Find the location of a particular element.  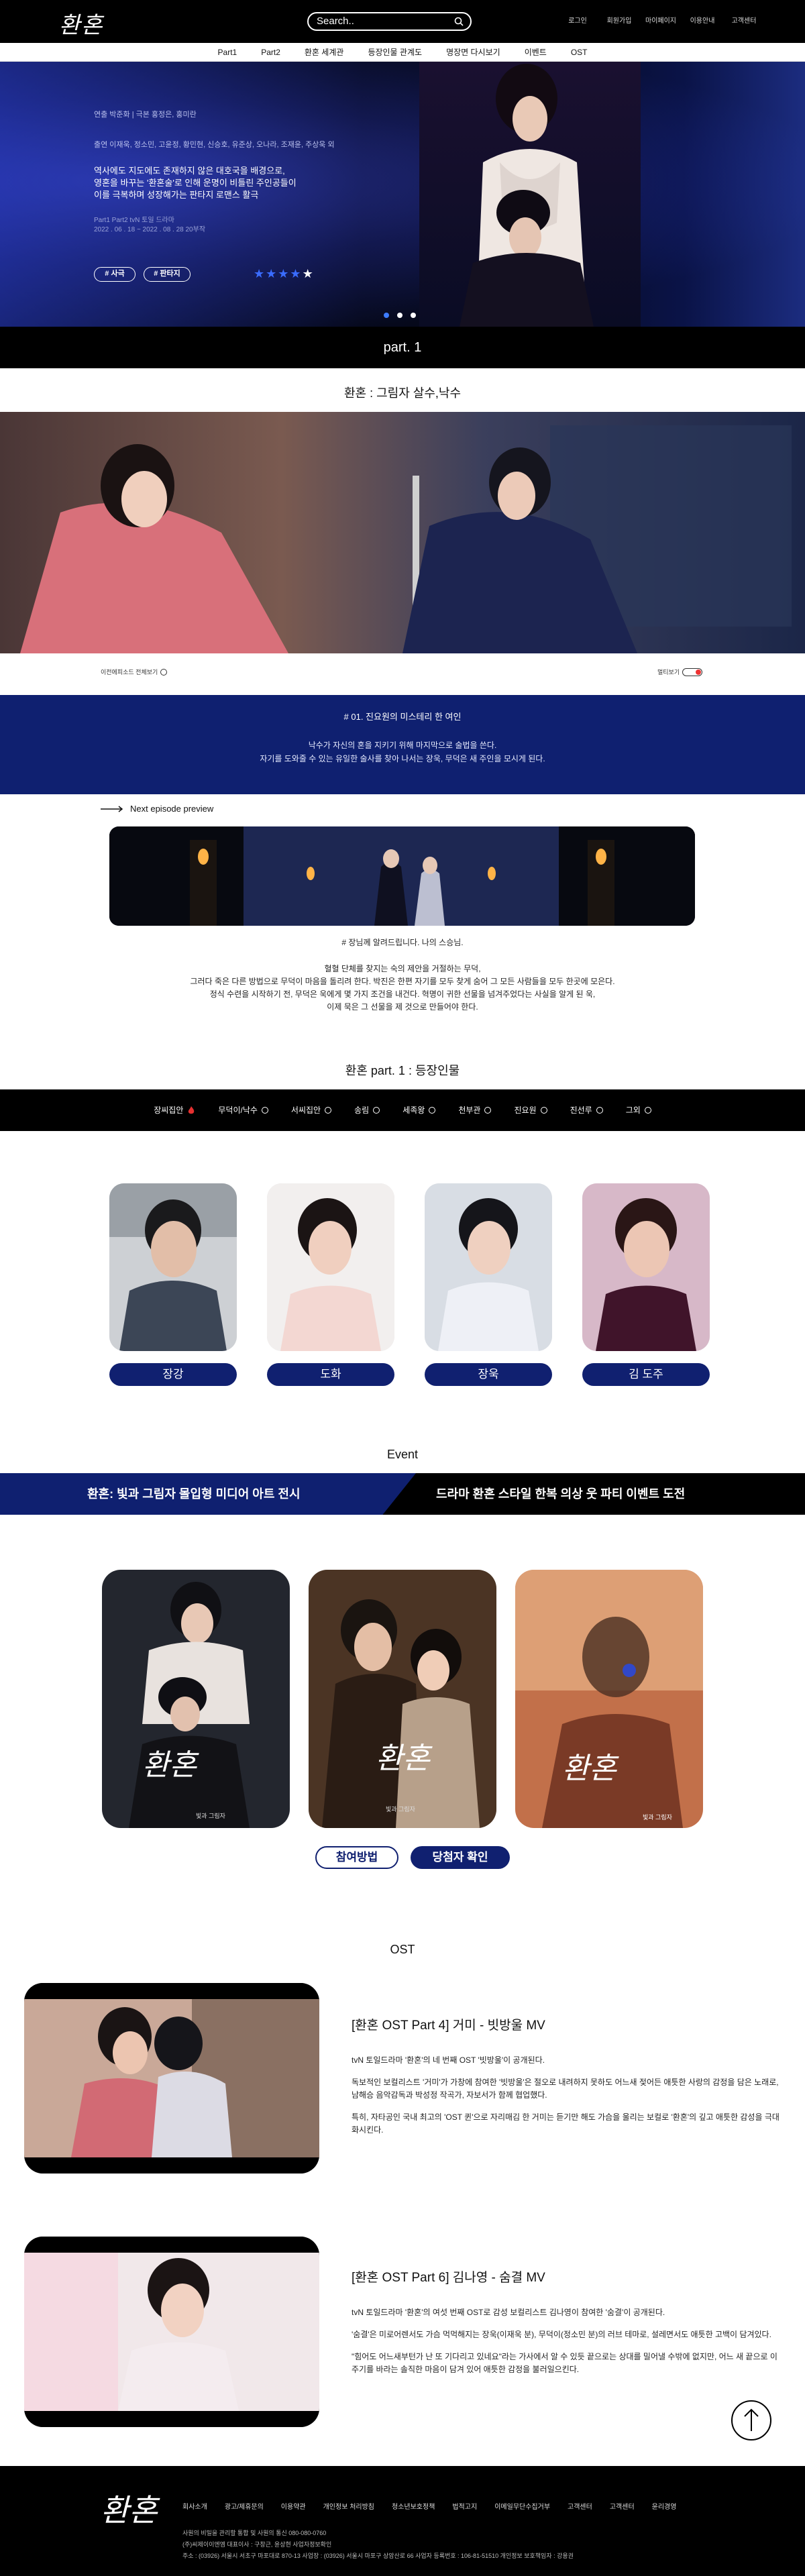

tab-label: 진선루 is located at coordinates (581, 1110).